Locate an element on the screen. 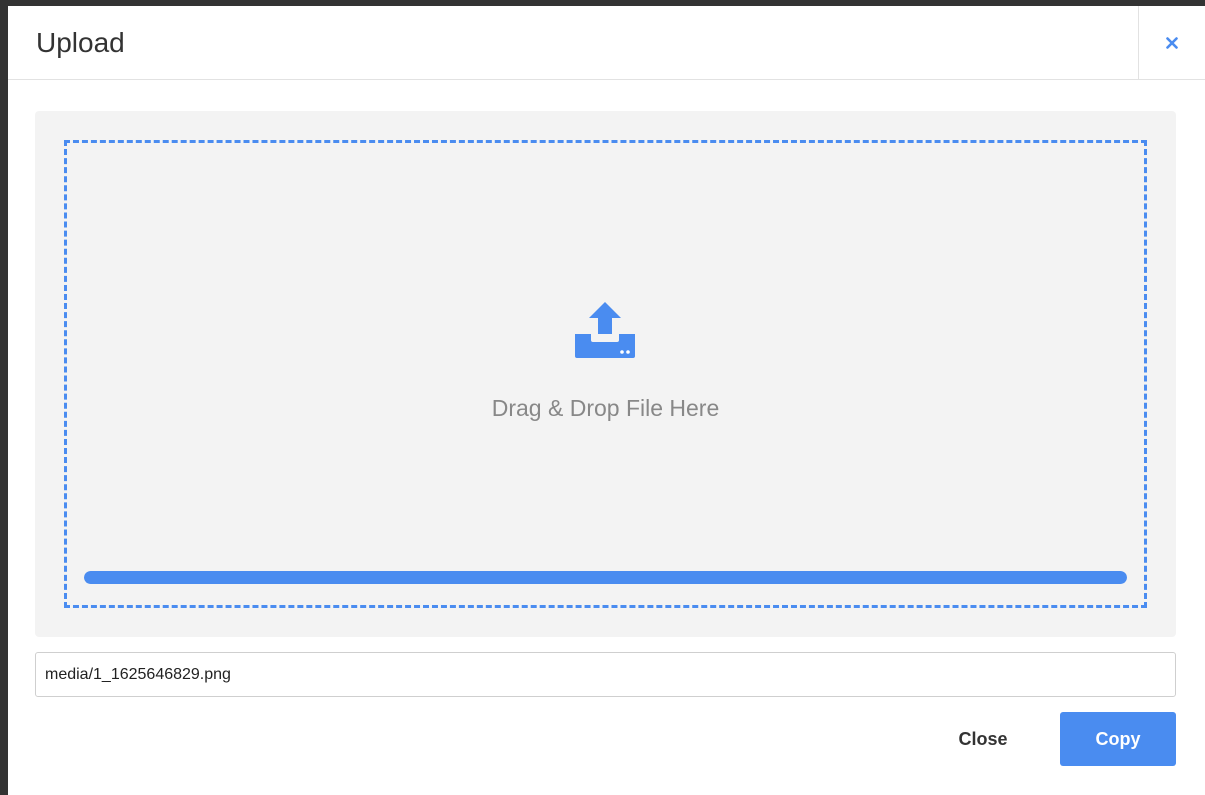  close-button: Close is located at coordinates (983, 739).